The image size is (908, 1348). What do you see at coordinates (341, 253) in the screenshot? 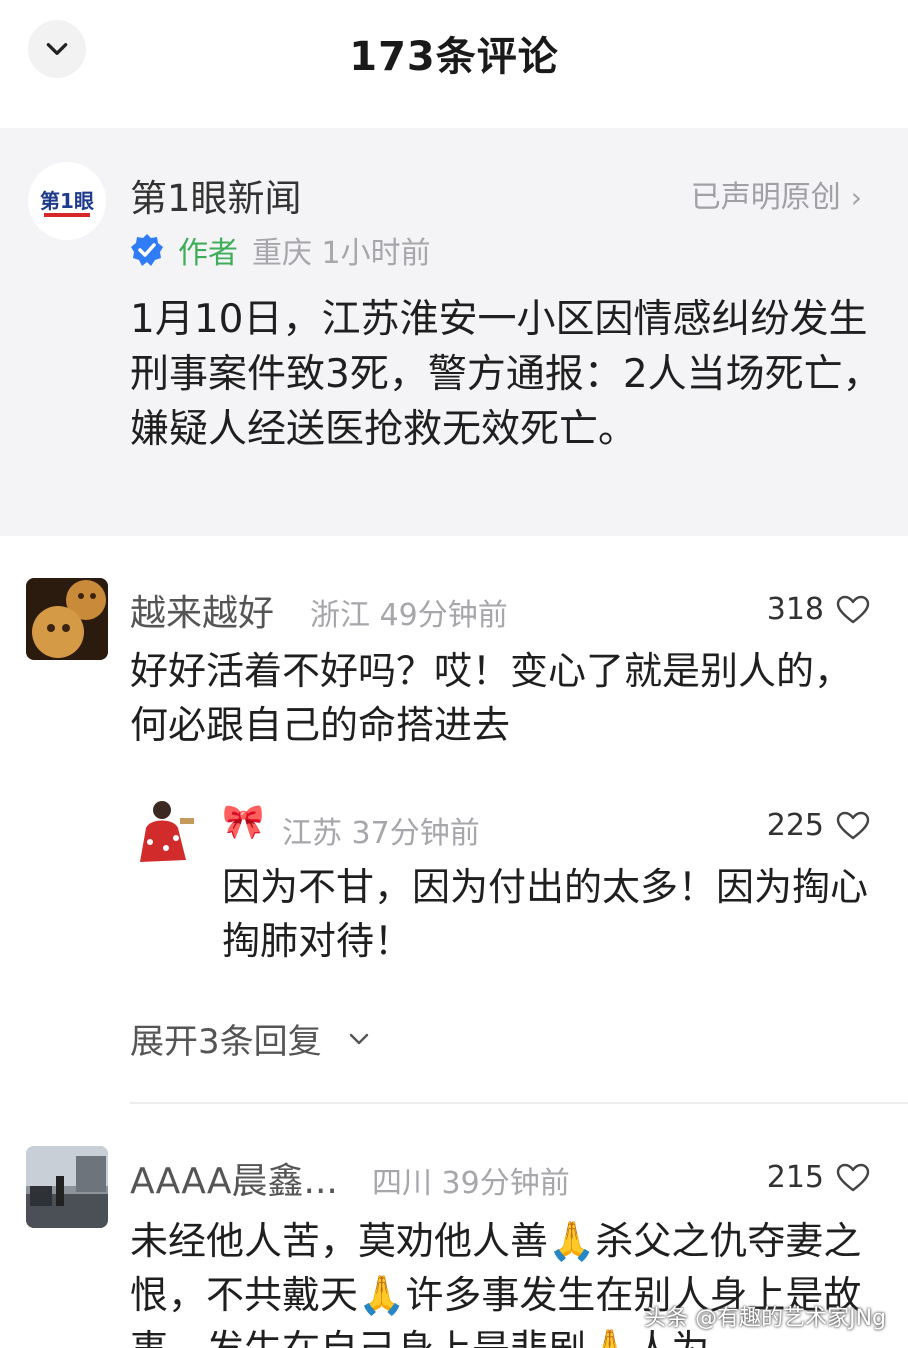
I see `location-time: 重庆 1小时前` at bounding box center [341, 253].